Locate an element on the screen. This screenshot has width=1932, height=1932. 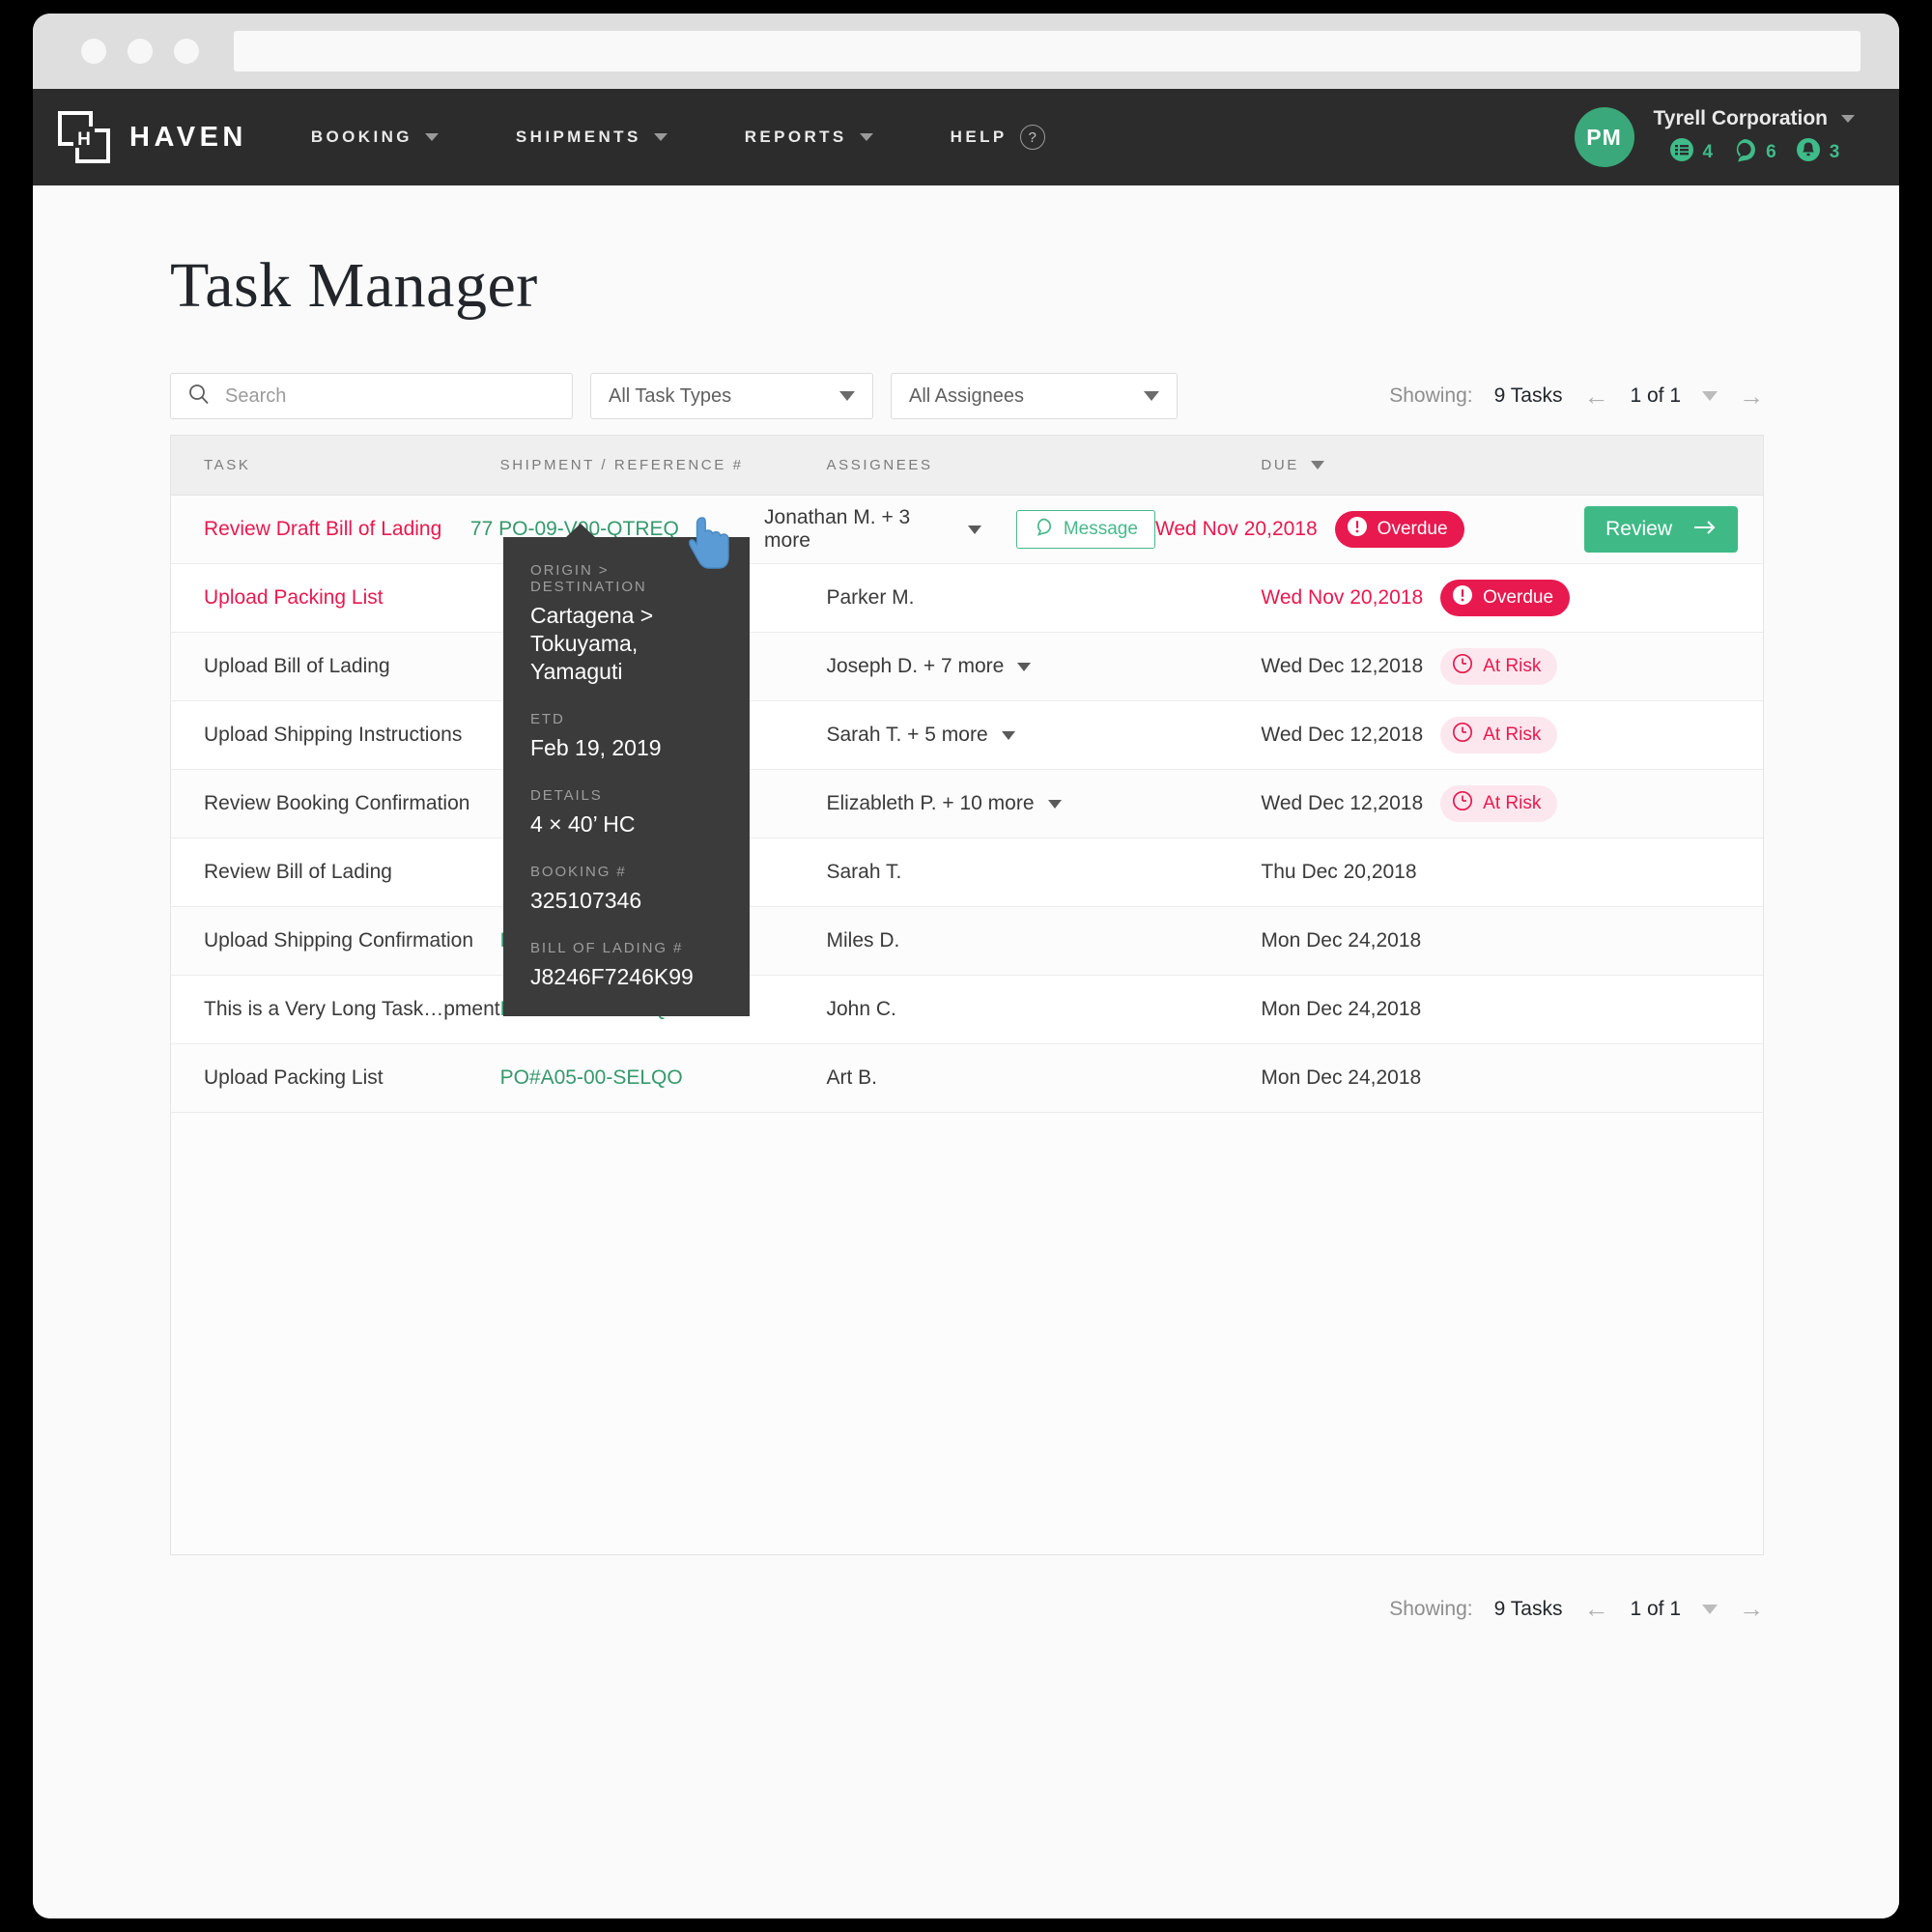
assignee-filter: All Assignees is located at coordinates (1034, 396).